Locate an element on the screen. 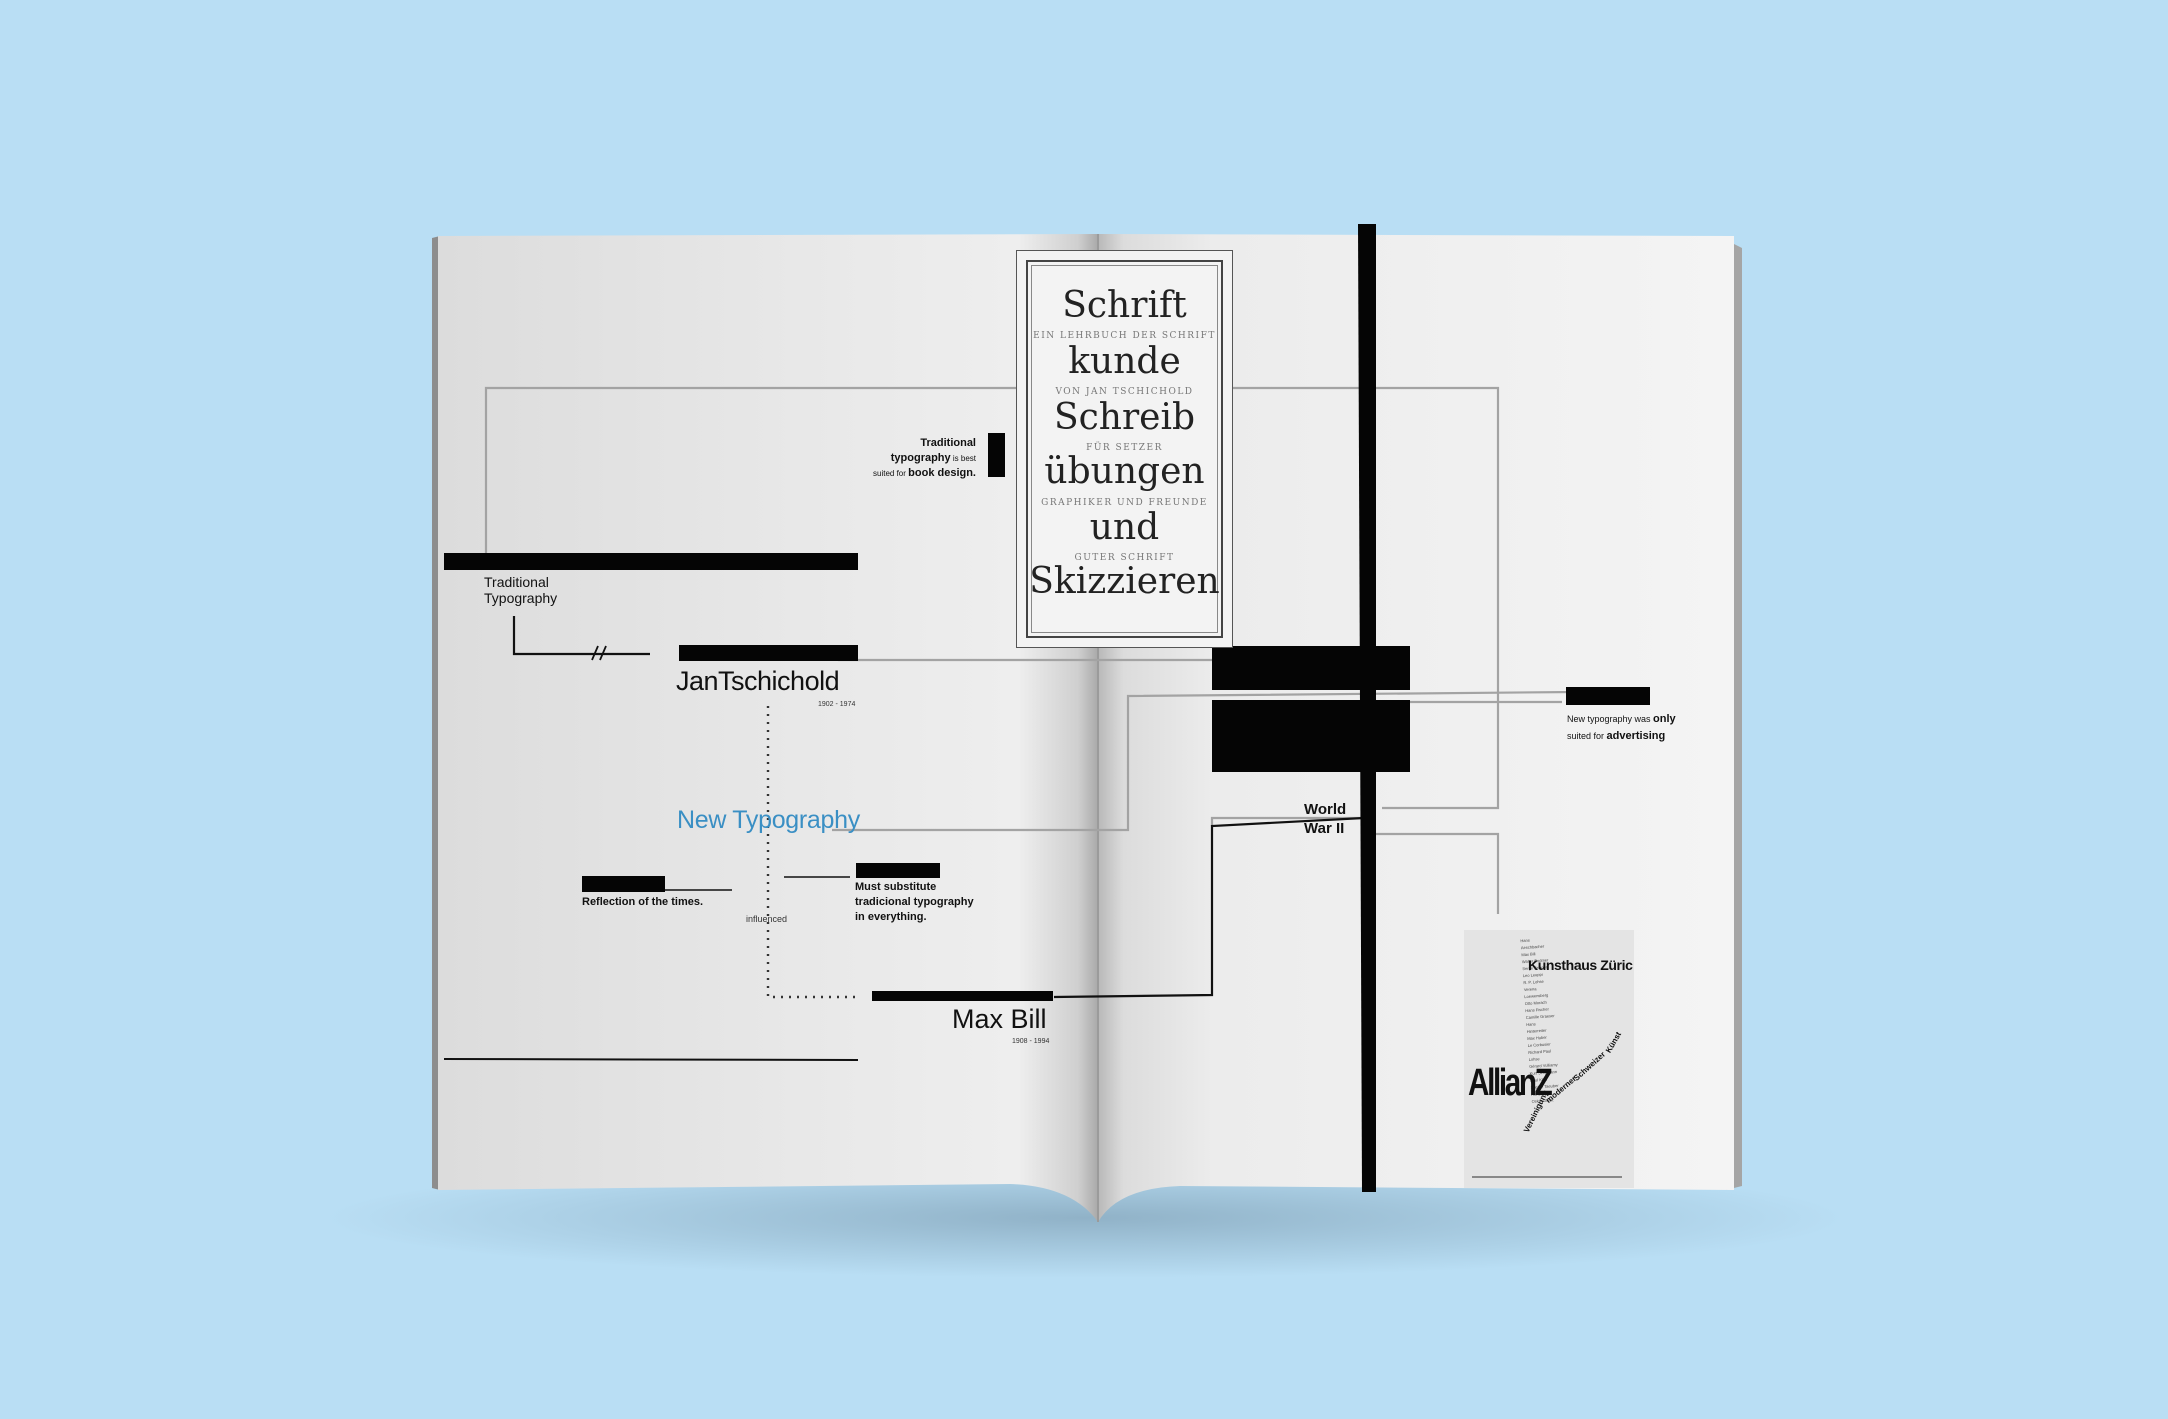 This screenshot has width=2168, height=1419. cover-word-5: und is located at coordinates (1124, 527).